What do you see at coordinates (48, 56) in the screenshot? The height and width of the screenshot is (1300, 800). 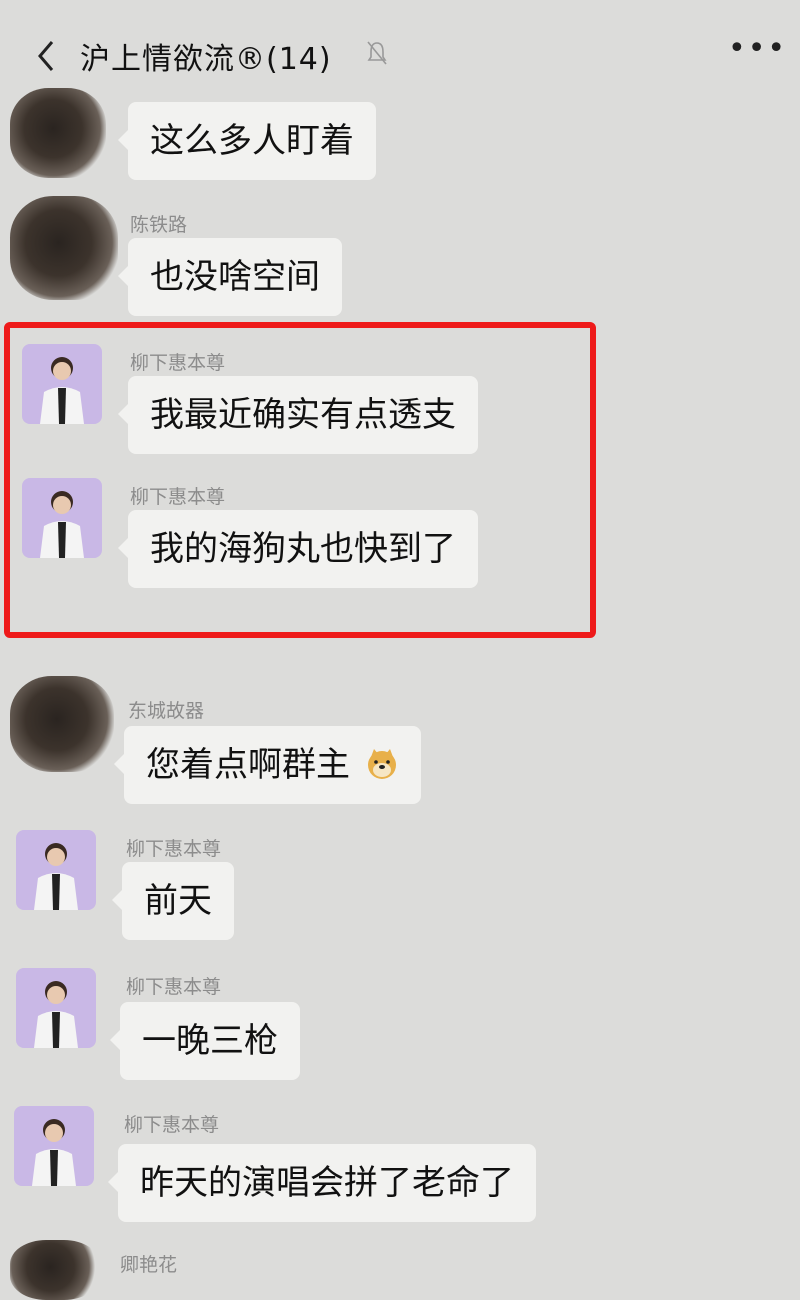 I see `back-icon` at bounding box center [48, 56].